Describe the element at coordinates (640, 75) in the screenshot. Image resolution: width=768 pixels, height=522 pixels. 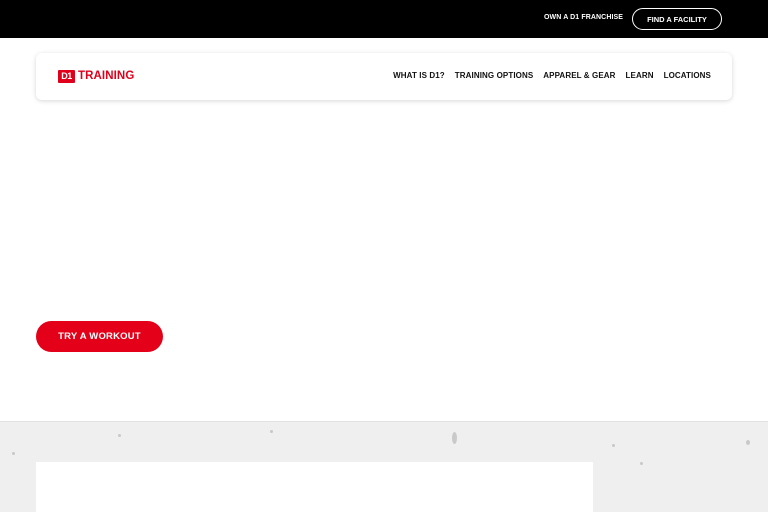
I see `nav-learn: LEARN` at that location.